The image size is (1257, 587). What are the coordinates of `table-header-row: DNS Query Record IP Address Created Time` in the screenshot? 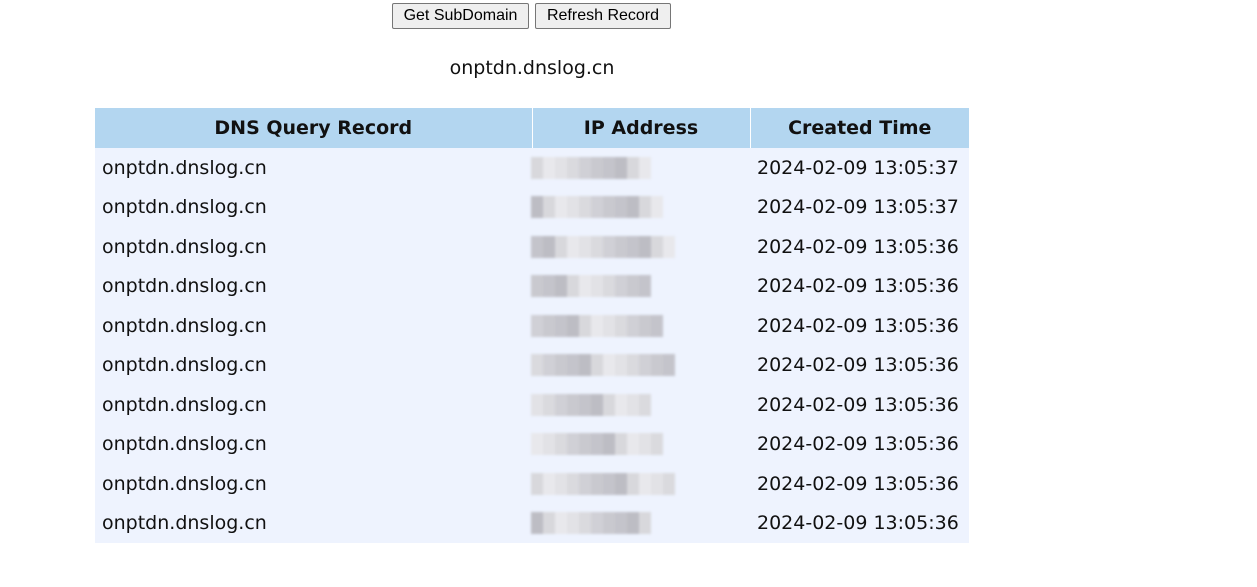 It's located at (532, 128).